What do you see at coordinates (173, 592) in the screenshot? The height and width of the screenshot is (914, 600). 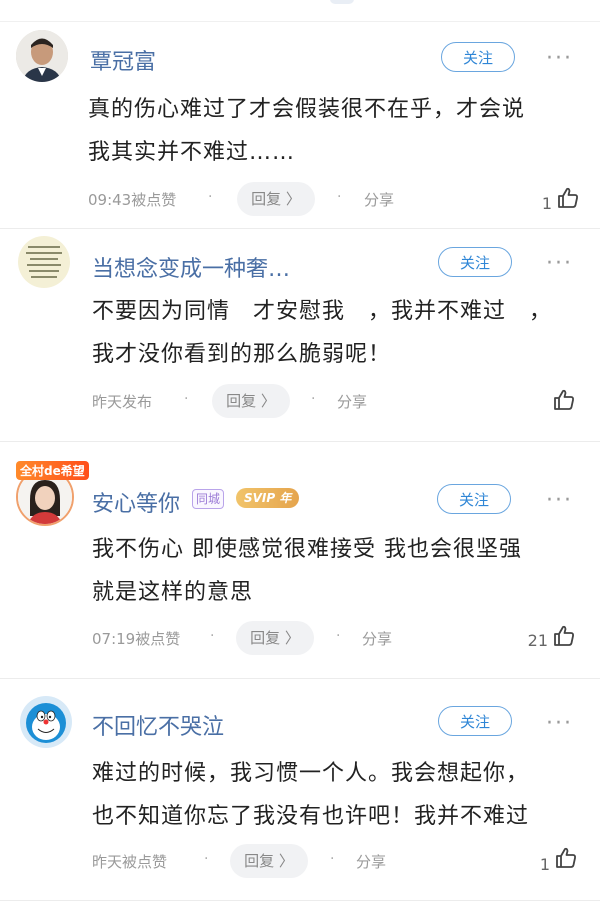 I see `comment-text-line: 就是这样的意思` at bounding box center [173, 592].